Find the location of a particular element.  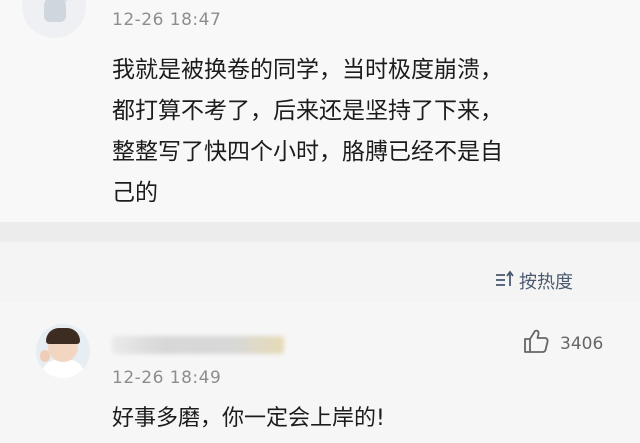

like-count: 3406 is located at coordinates (582, 343).